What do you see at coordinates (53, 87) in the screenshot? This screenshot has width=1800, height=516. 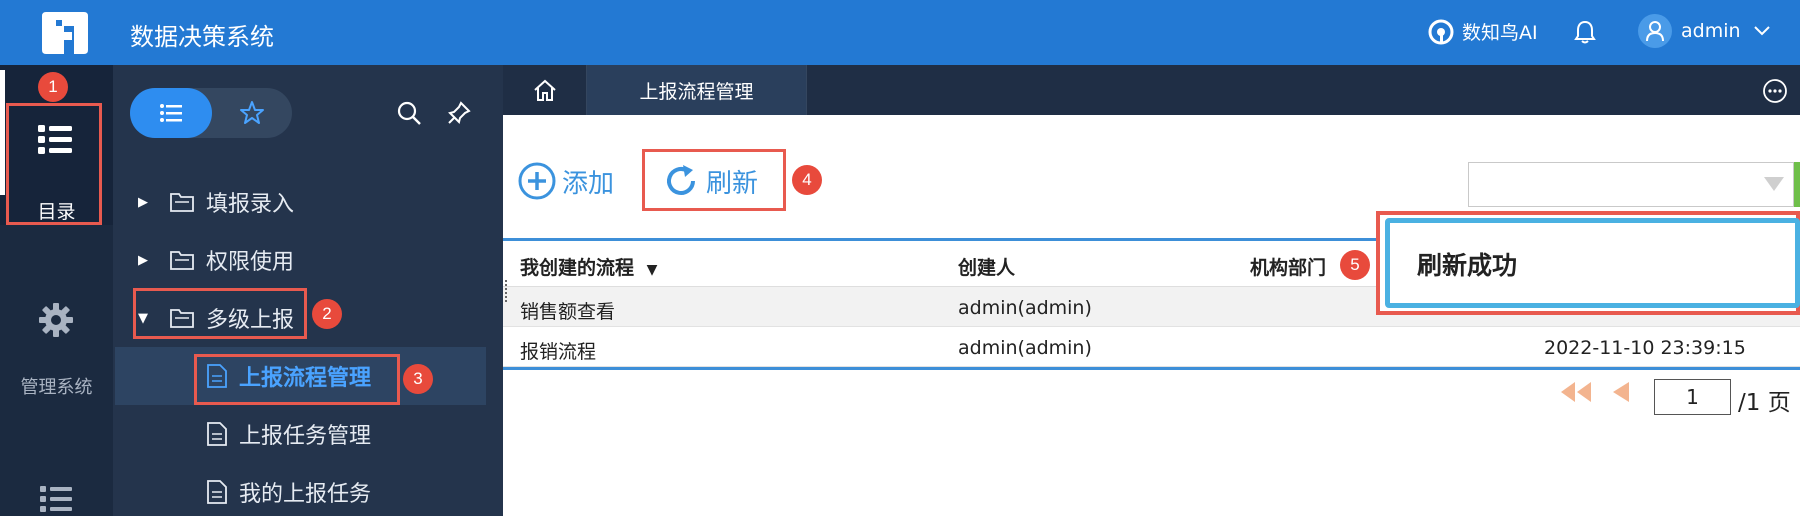 I see `annotation-badge-1: 1` at bounding box center [53, 87].